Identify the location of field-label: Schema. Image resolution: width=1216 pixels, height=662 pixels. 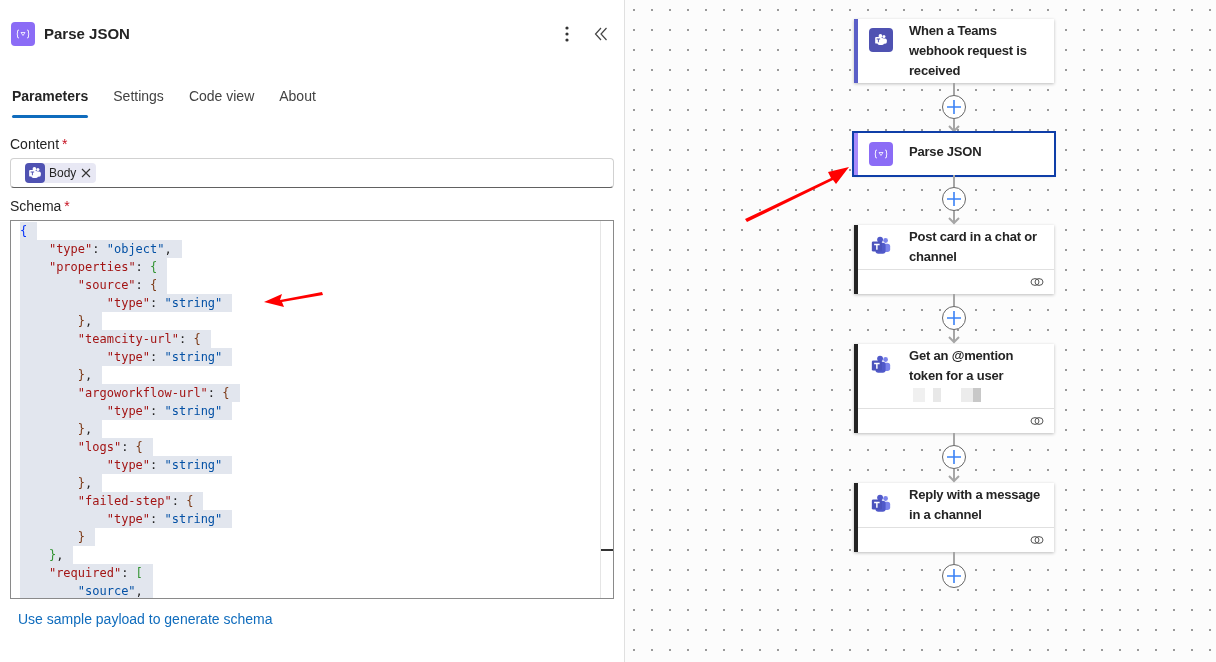
(36, 206).